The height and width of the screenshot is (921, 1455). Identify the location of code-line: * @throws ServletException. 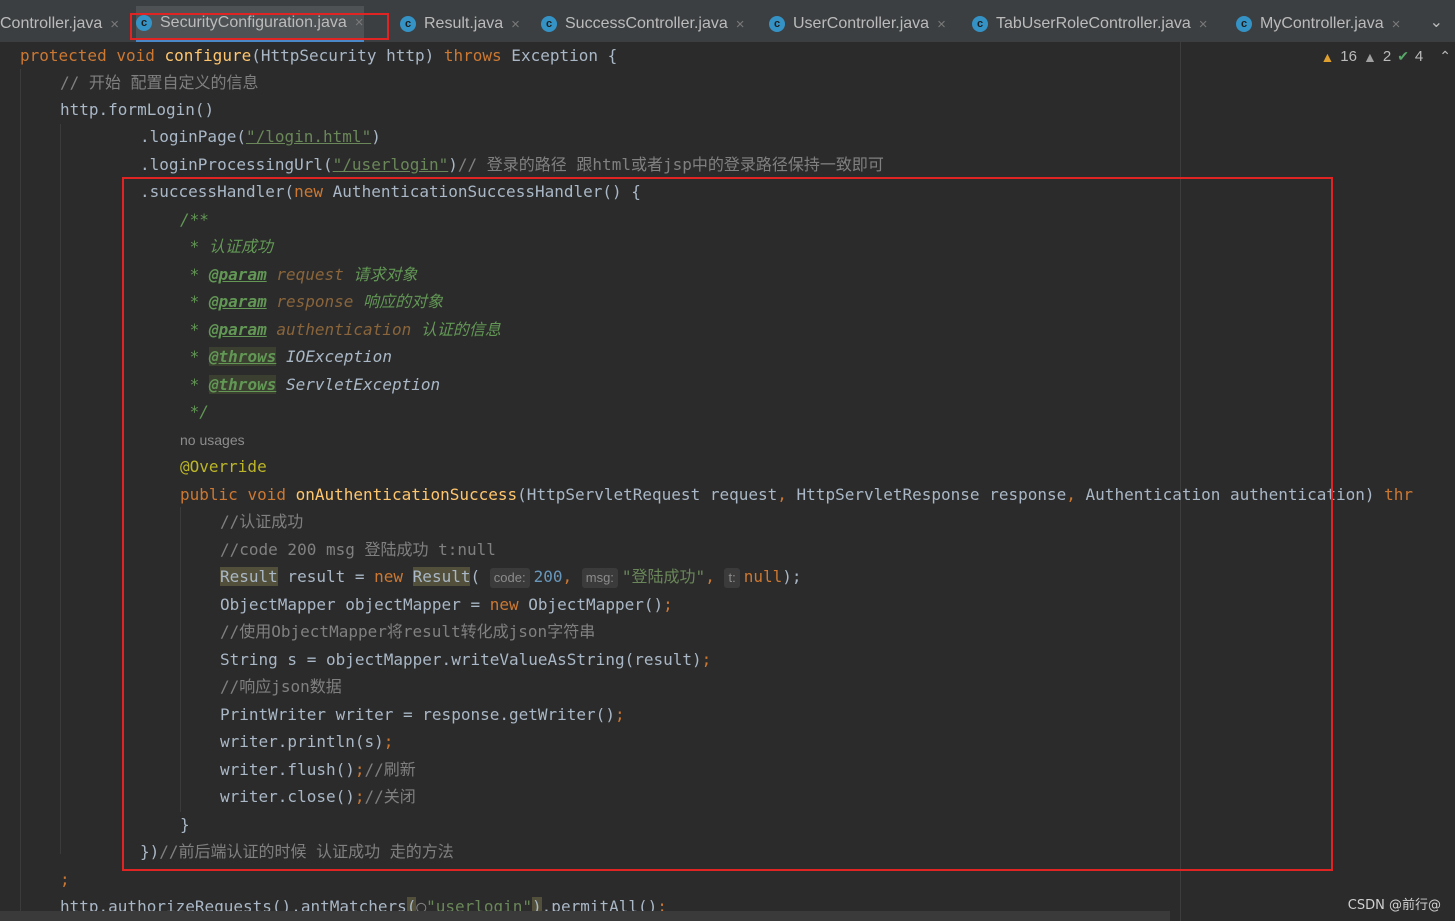
(310, 384).